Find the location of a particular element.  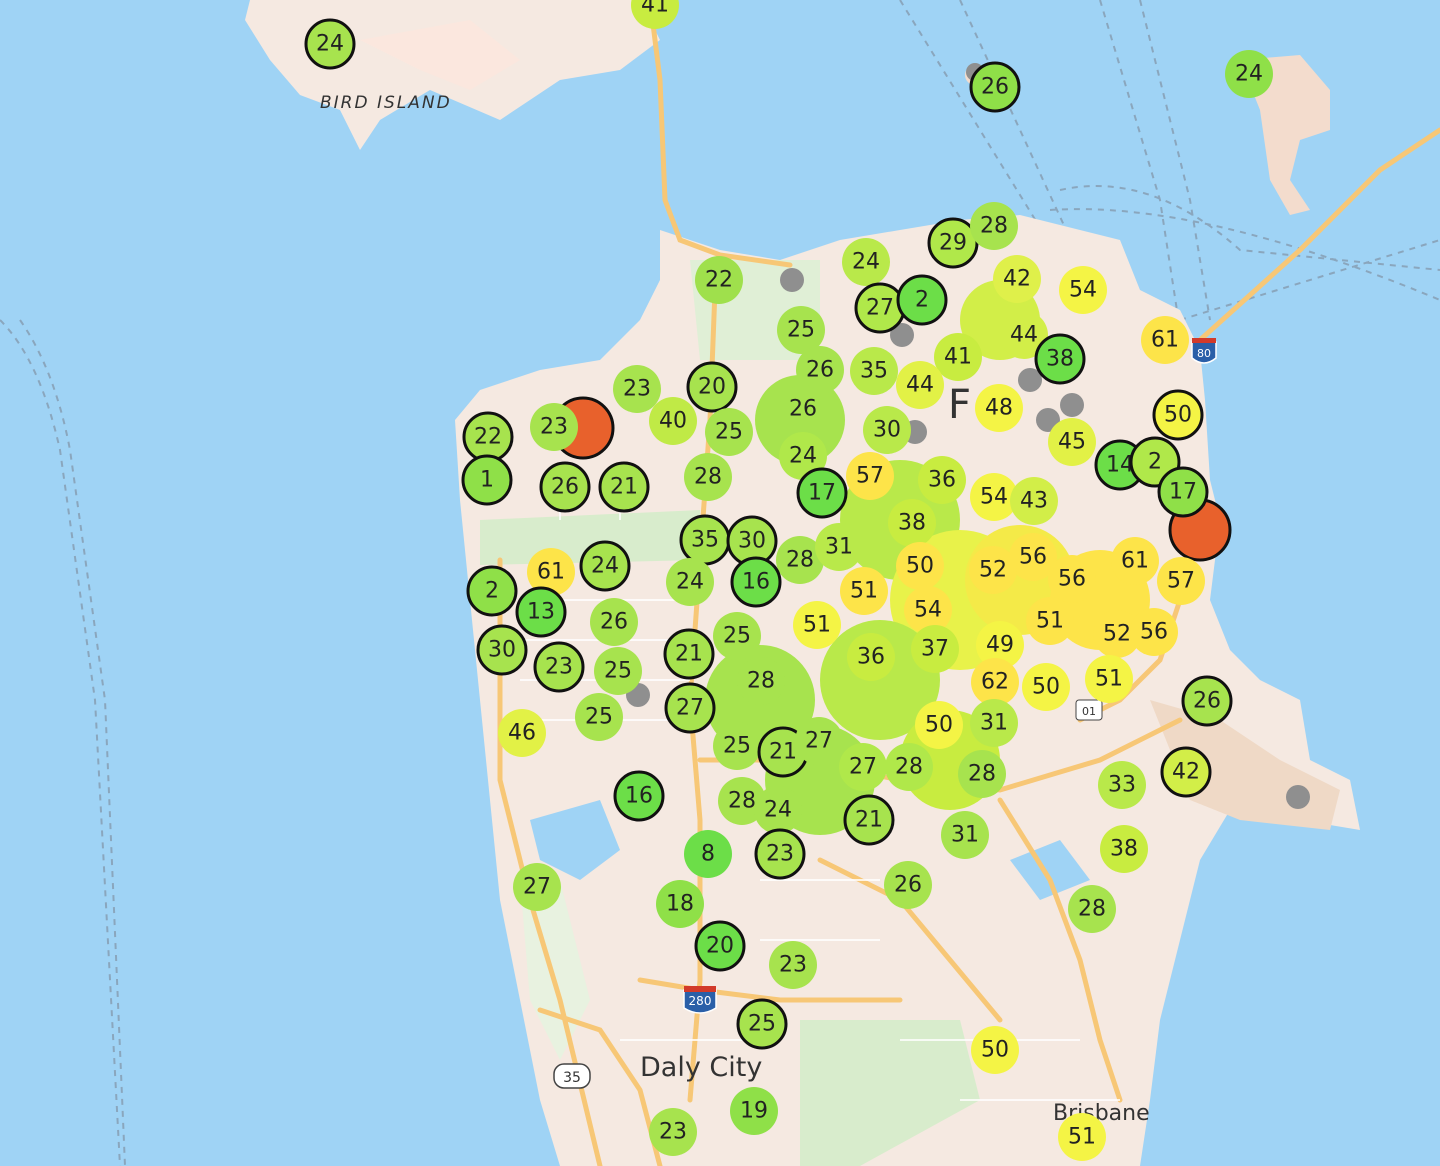

aqi-marker: 33 is located at coordinates (1122, 785).